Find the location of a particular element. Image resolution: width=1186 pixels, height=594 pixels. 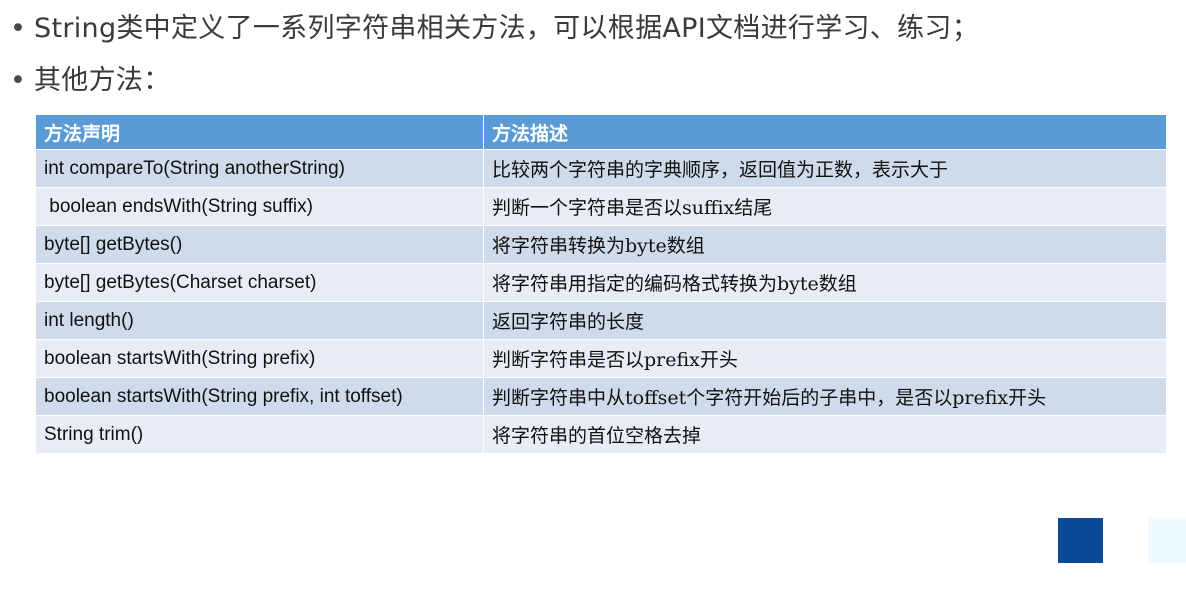

method-signature: byte[] getBytes(Charset charset) is located at coordinates (260, 282).